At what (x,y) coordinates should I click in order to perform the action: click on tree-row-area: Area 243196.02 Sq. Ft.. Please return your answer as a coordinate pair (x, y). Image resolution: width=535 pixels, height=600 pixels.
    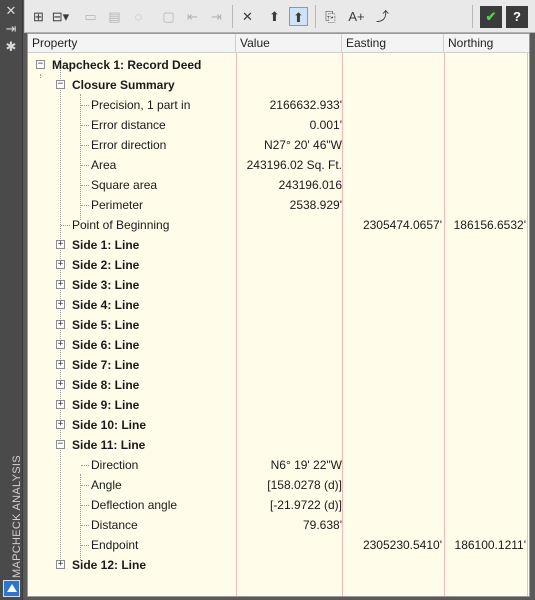
    Looking at the image, I should click on (278, 165).